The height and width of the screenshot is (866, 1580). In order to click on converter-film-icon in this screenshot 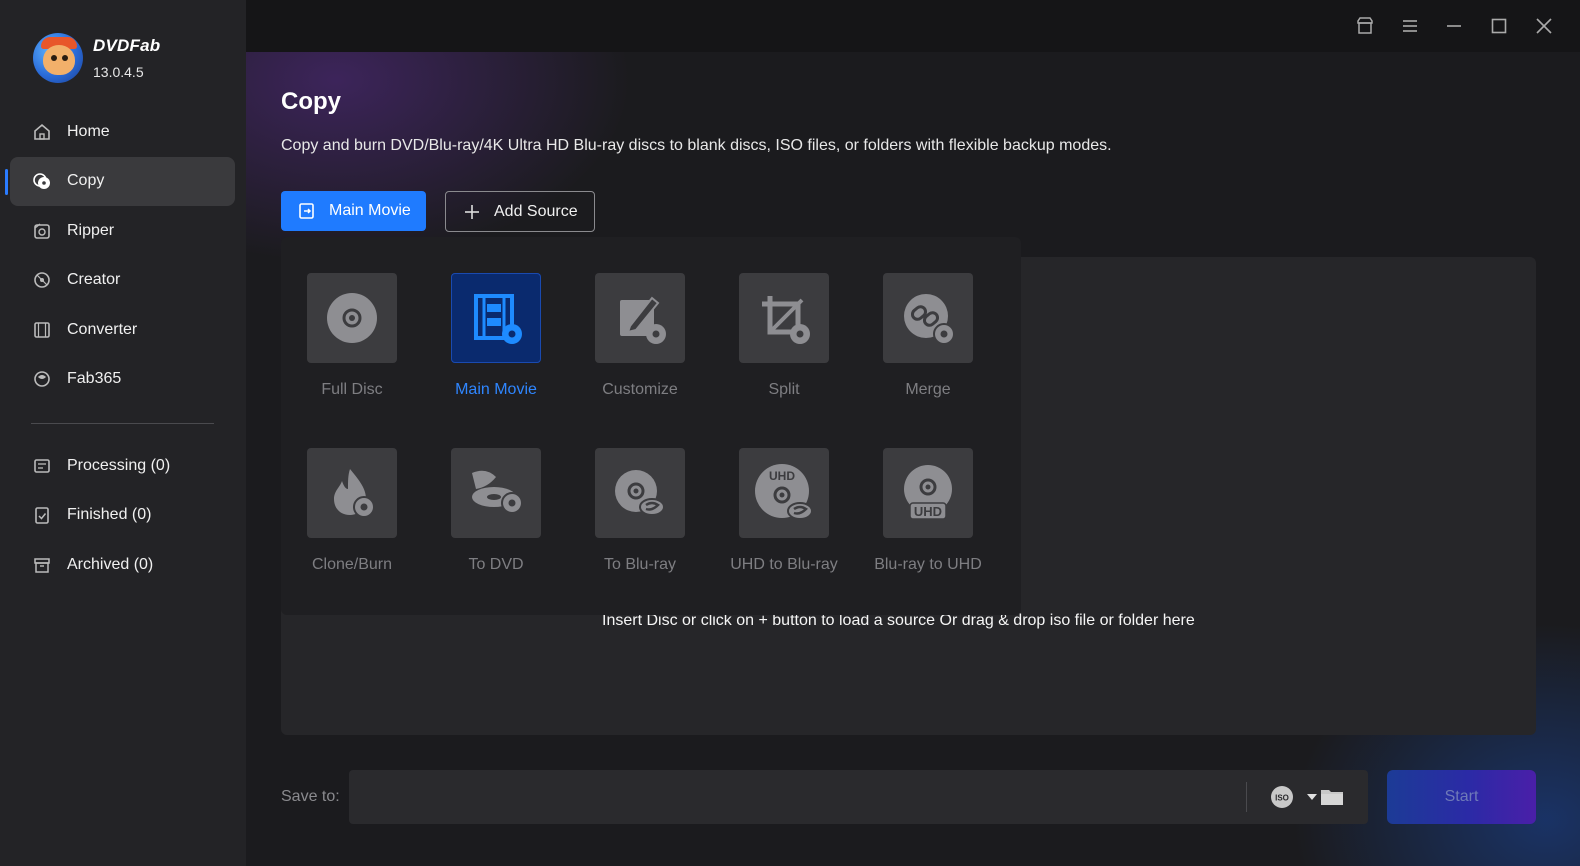, I will do `click(42, 330)`.